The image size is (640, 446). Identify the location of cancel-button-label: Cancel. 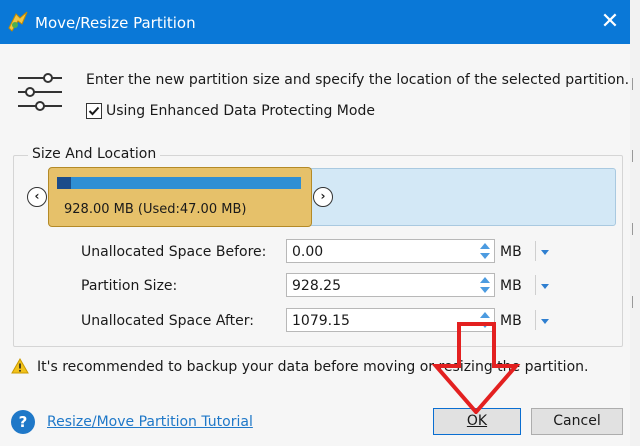
(577, 421).